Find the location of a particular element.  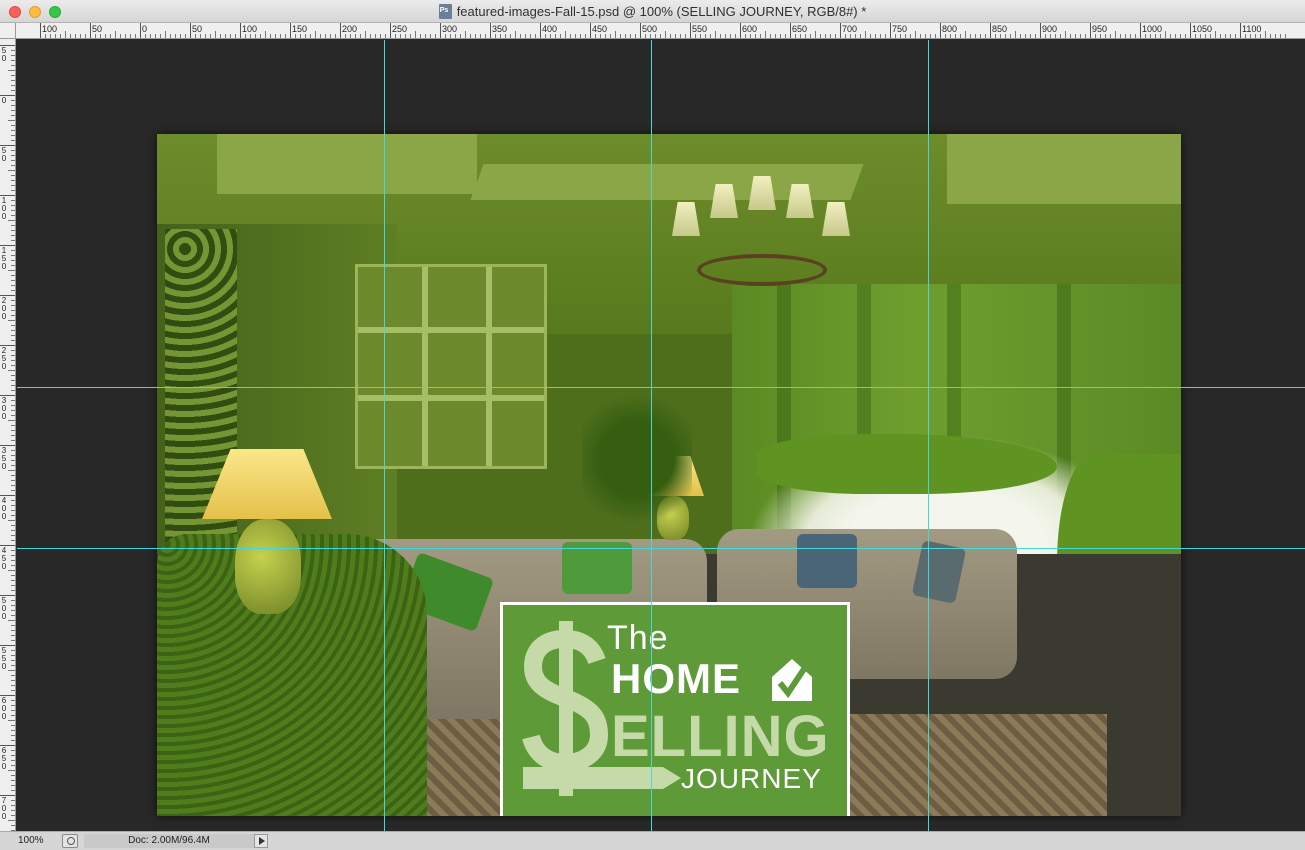

logo-the: The is located at coordinates (638, 638).